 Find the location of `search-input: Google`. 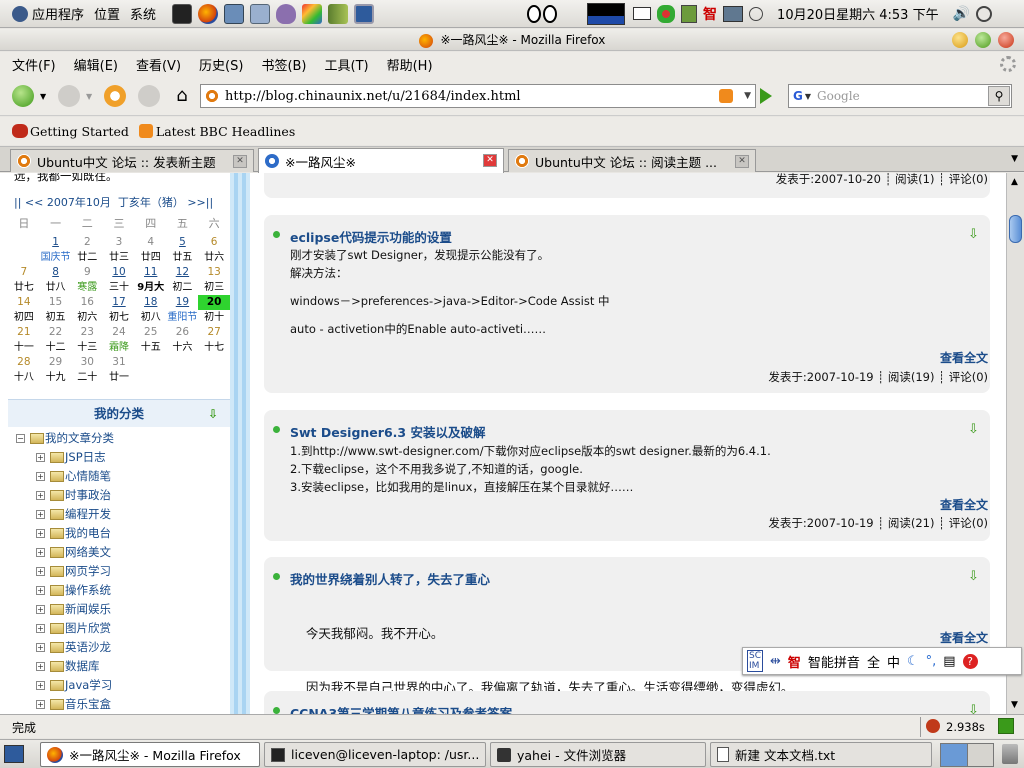

search-input: Google is located at coordinates (838, 96).